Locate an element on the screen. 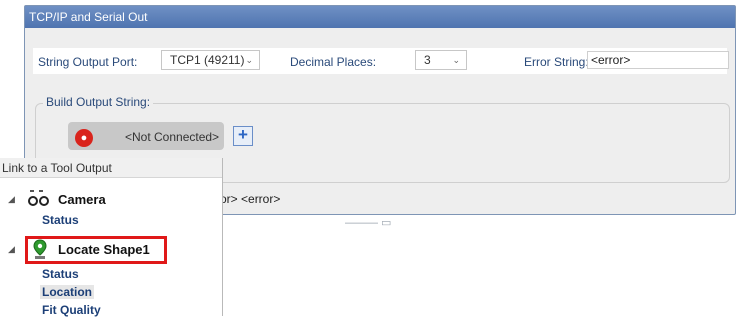 Image resolution: width=739 pixels, height=317 pixels. token-text: <Not Connected> is located at coordinates (172, 137).